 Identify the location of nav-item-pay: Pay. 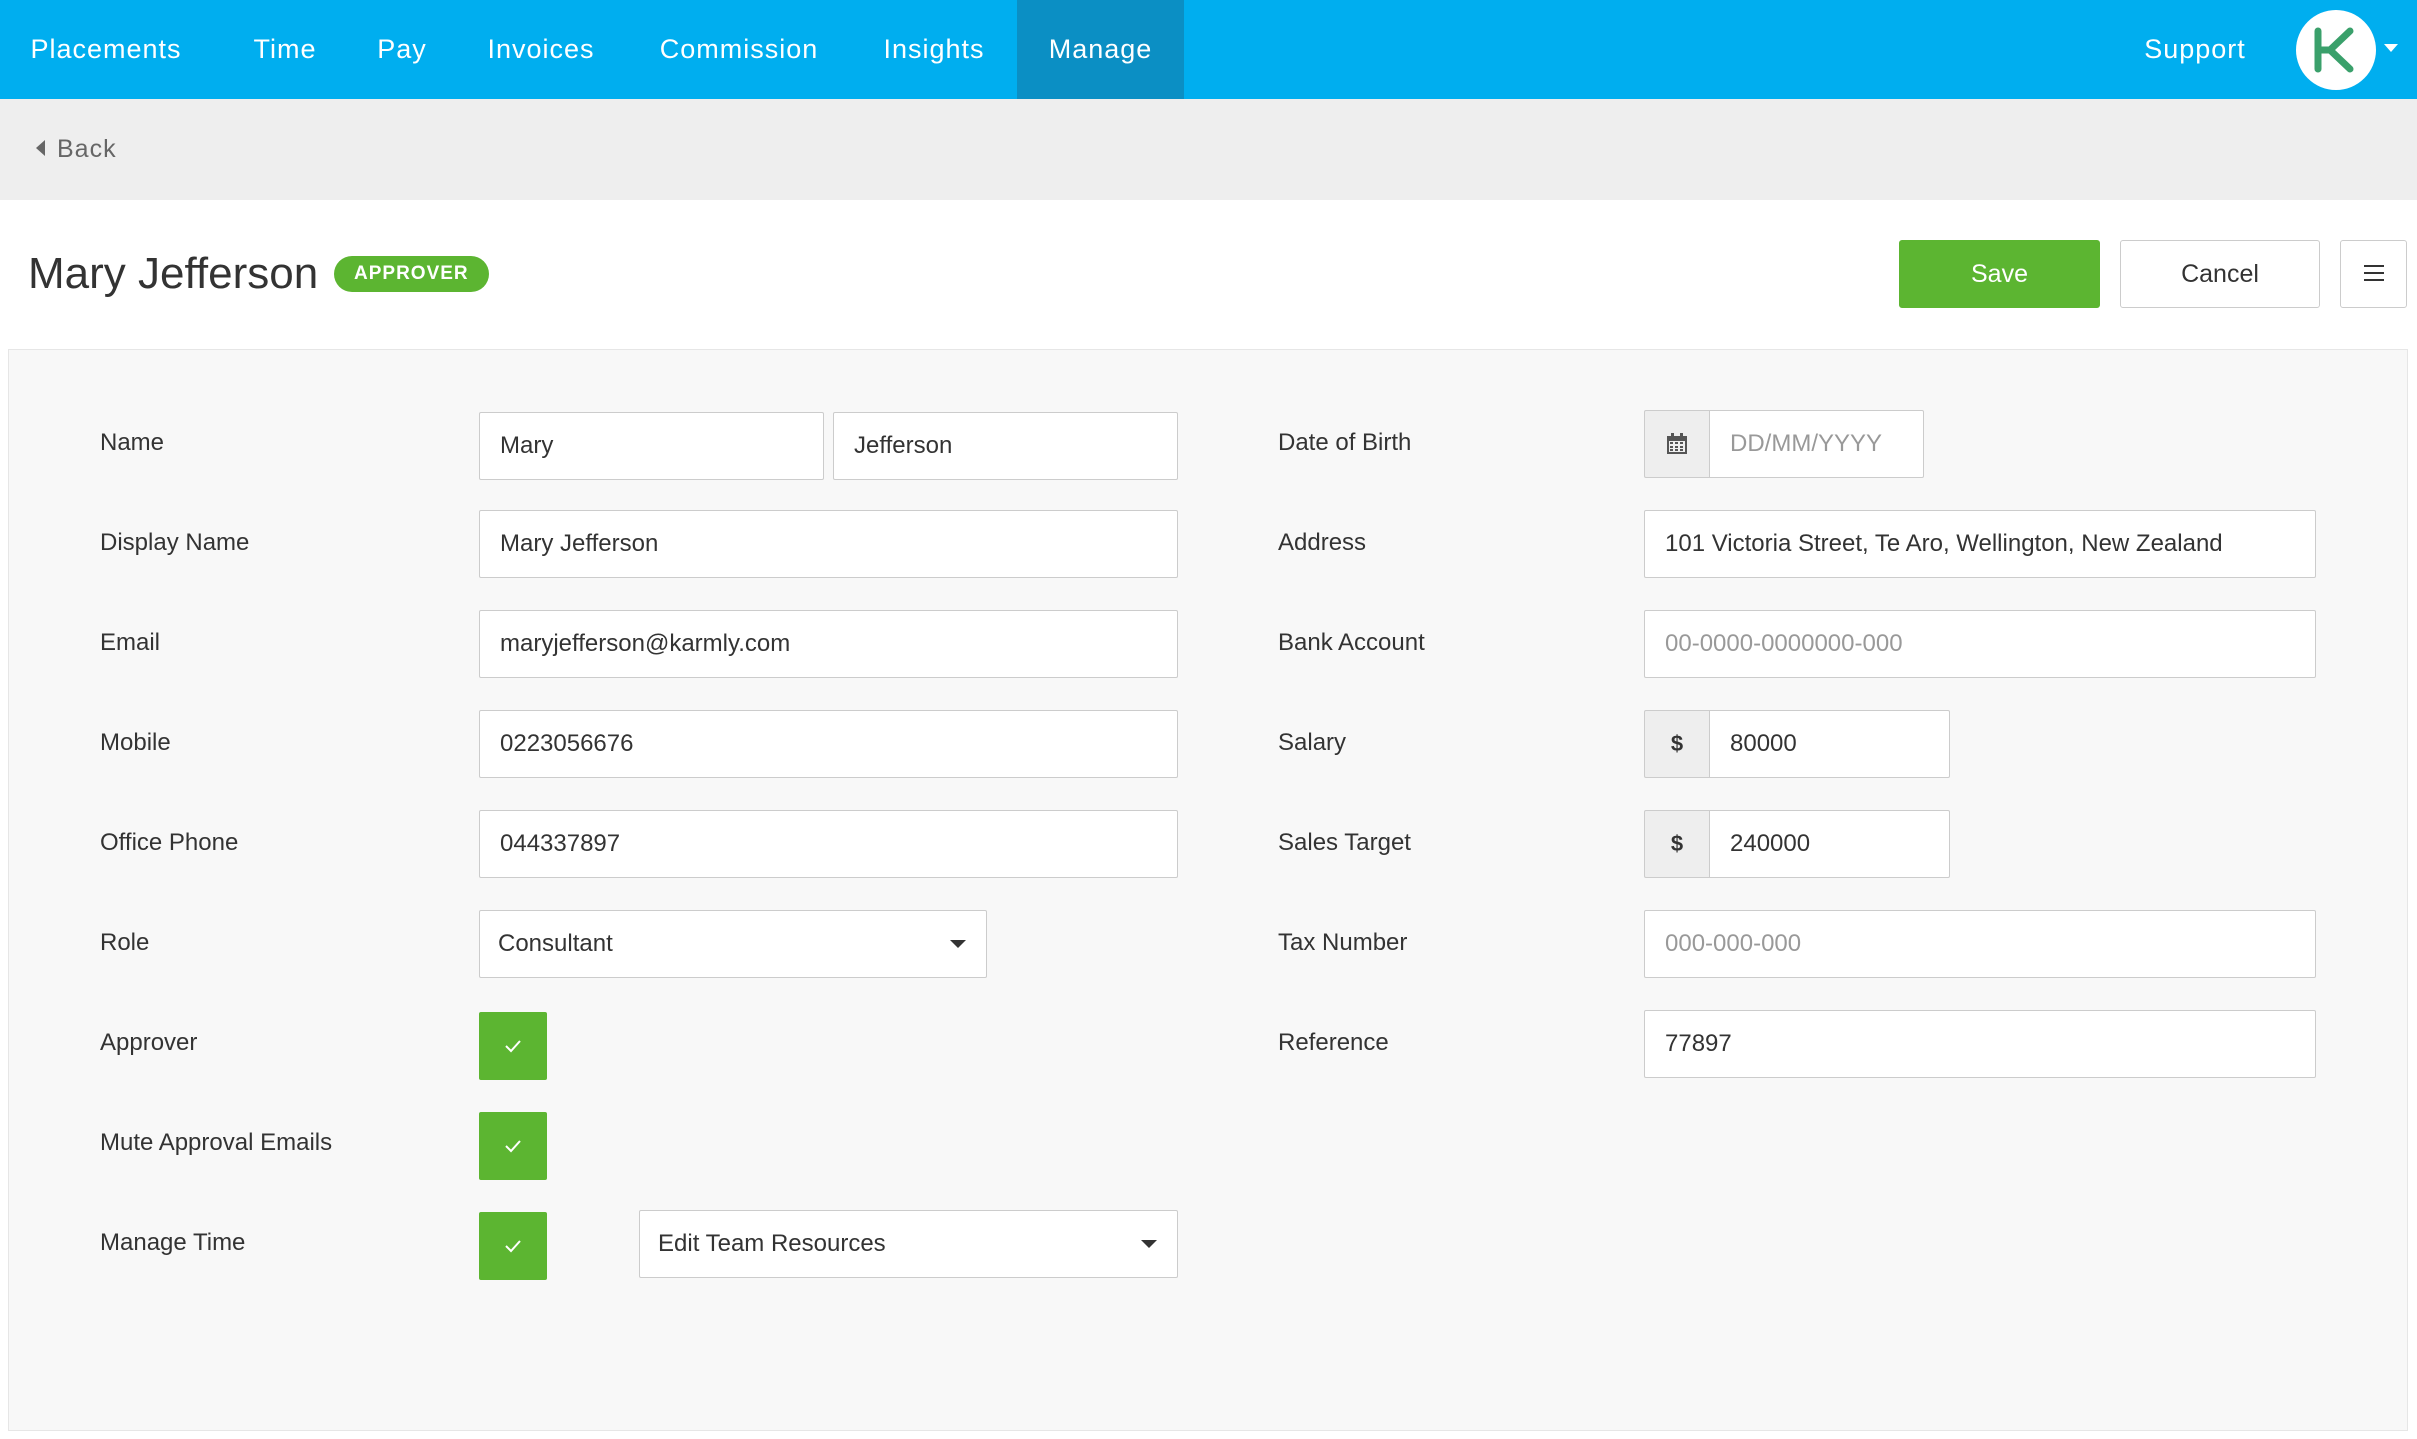
(402, 49).